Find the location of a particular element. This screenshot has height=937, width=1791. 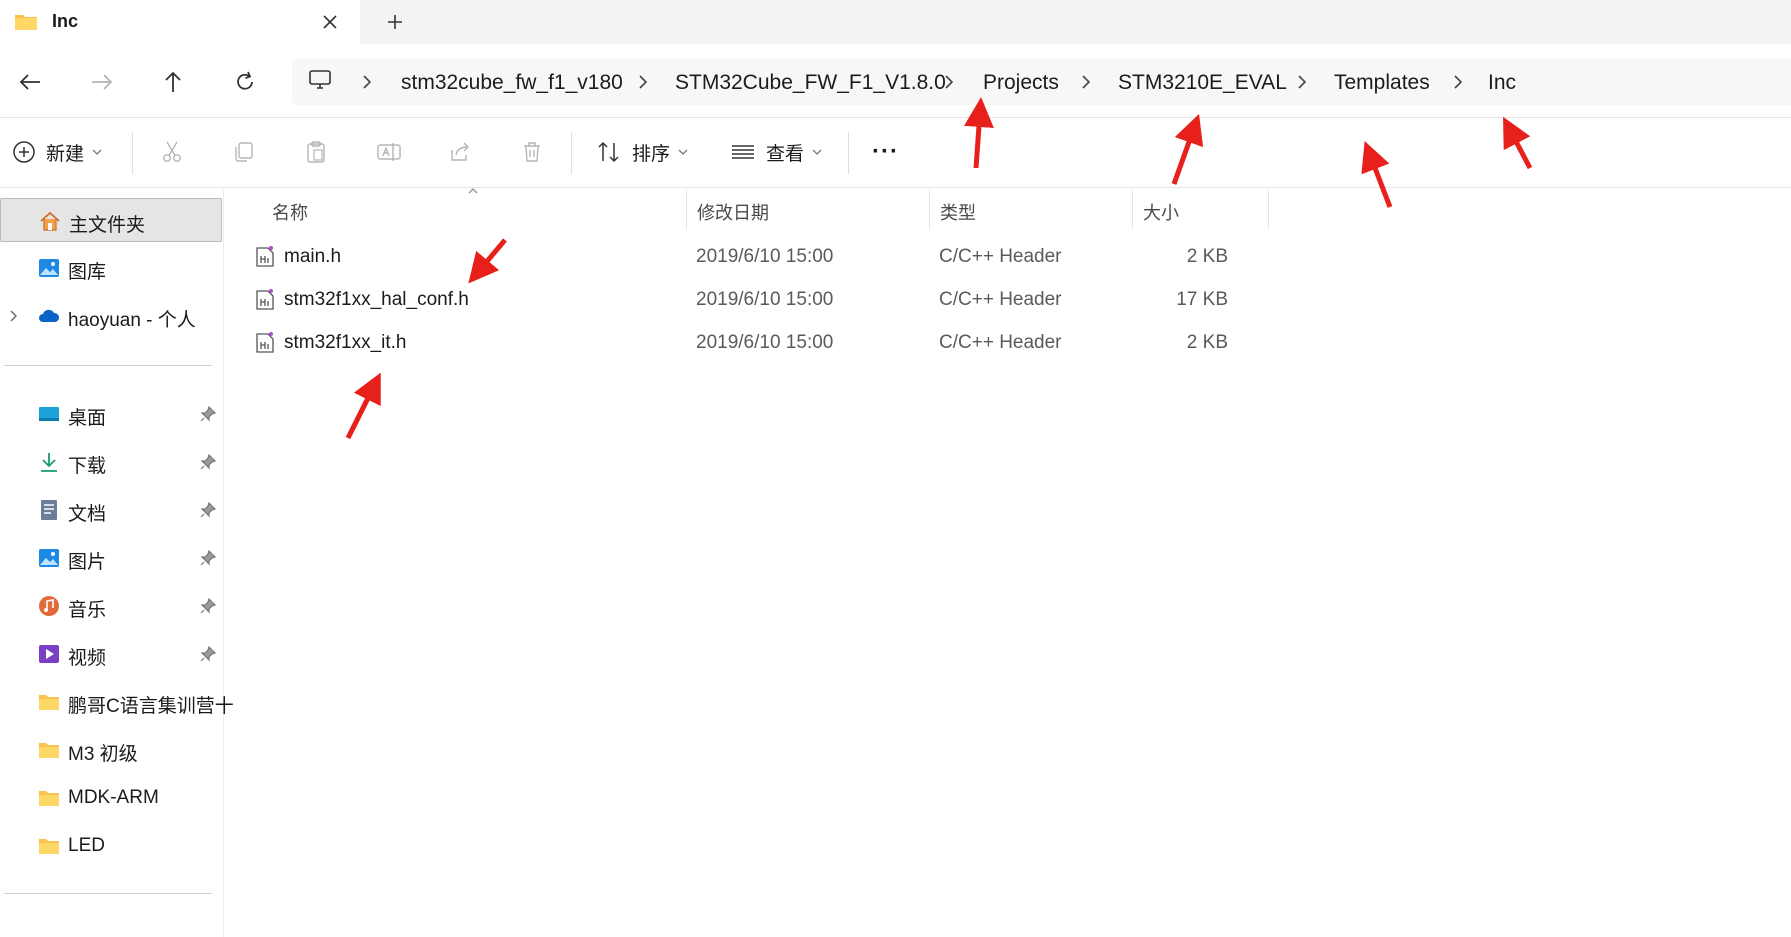

document-icon is located at coordinates (49, 510).